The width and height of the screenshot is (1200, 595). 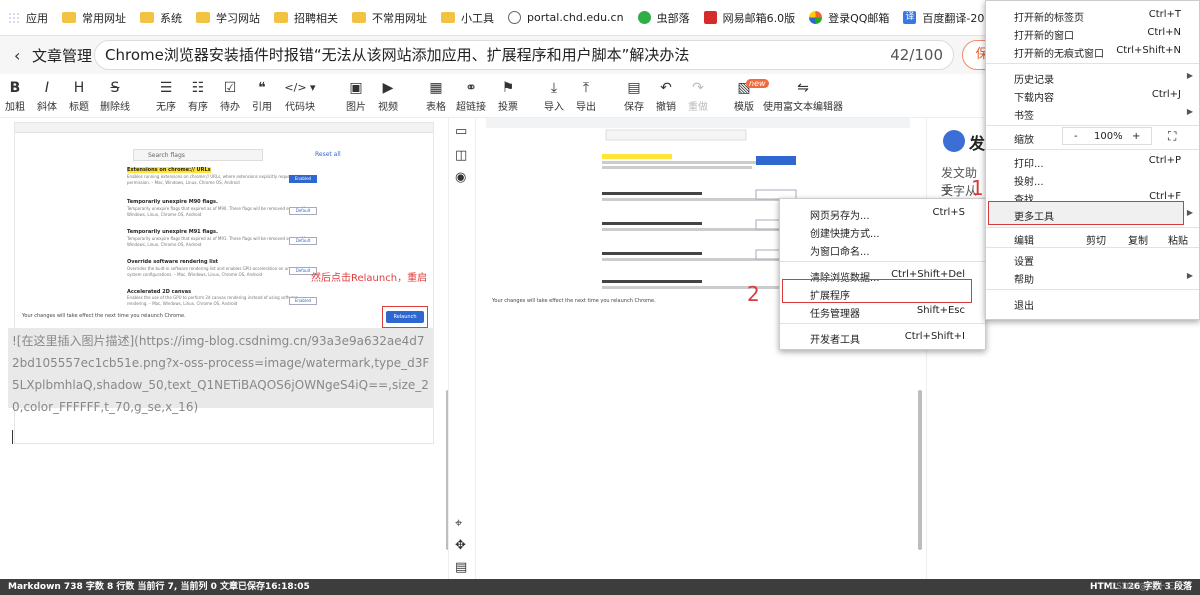 I want to click on code-icon: </> ▾, so click(x=300, y=87).